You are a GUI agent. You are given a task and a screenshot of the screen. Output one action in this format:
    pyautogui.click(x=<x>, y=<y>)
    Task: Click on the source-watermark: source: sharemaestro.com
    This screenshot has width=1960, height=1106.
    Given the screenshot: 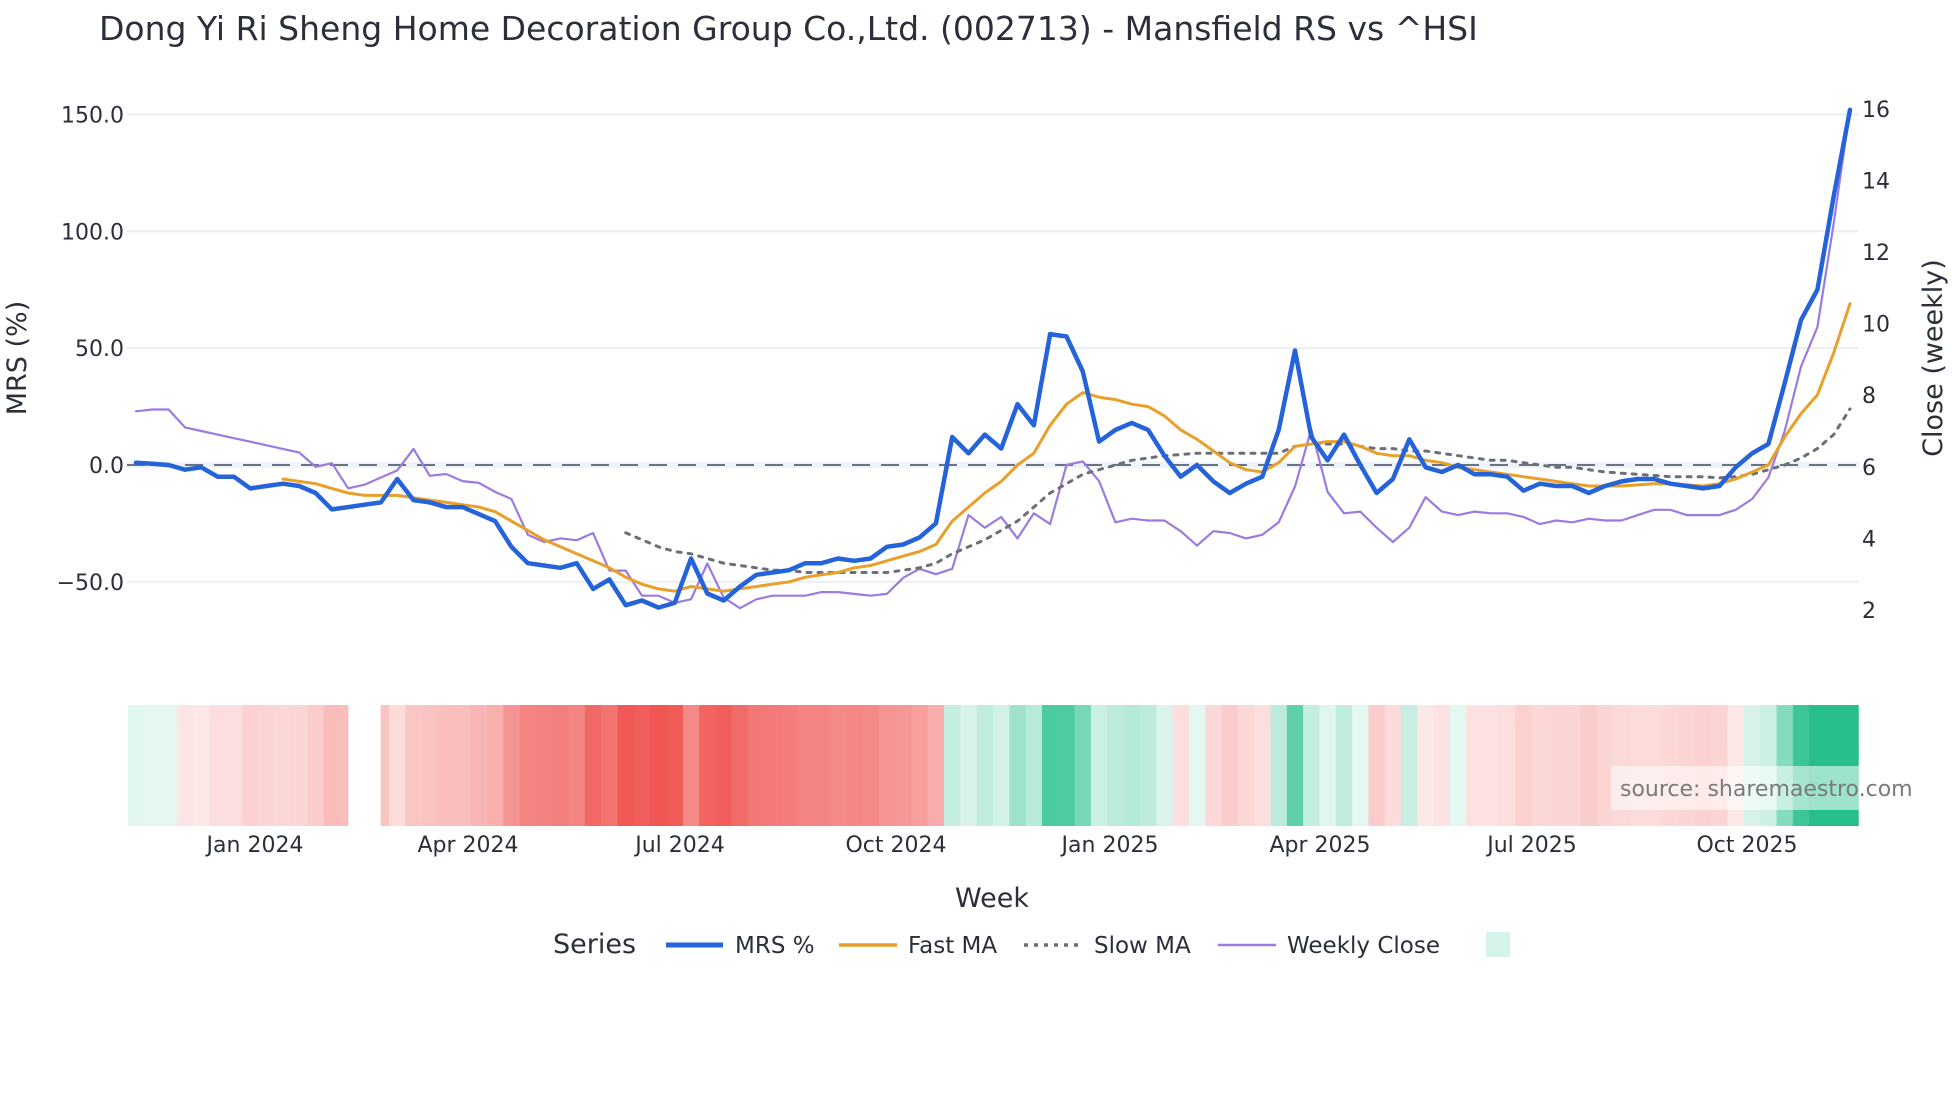 What is the action you would take?
    pyautogui.click(x=1779, y=788)
    